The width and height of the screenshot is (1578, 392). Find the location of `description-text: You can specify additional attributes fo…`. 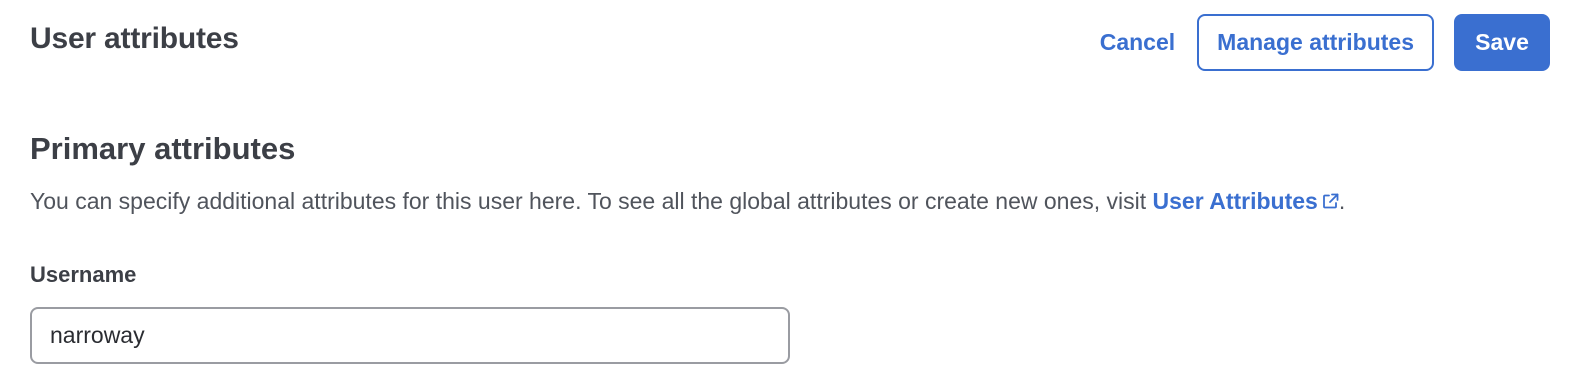

description-text: You can specify additional attributes fo… is located at coordinates (591, 201).